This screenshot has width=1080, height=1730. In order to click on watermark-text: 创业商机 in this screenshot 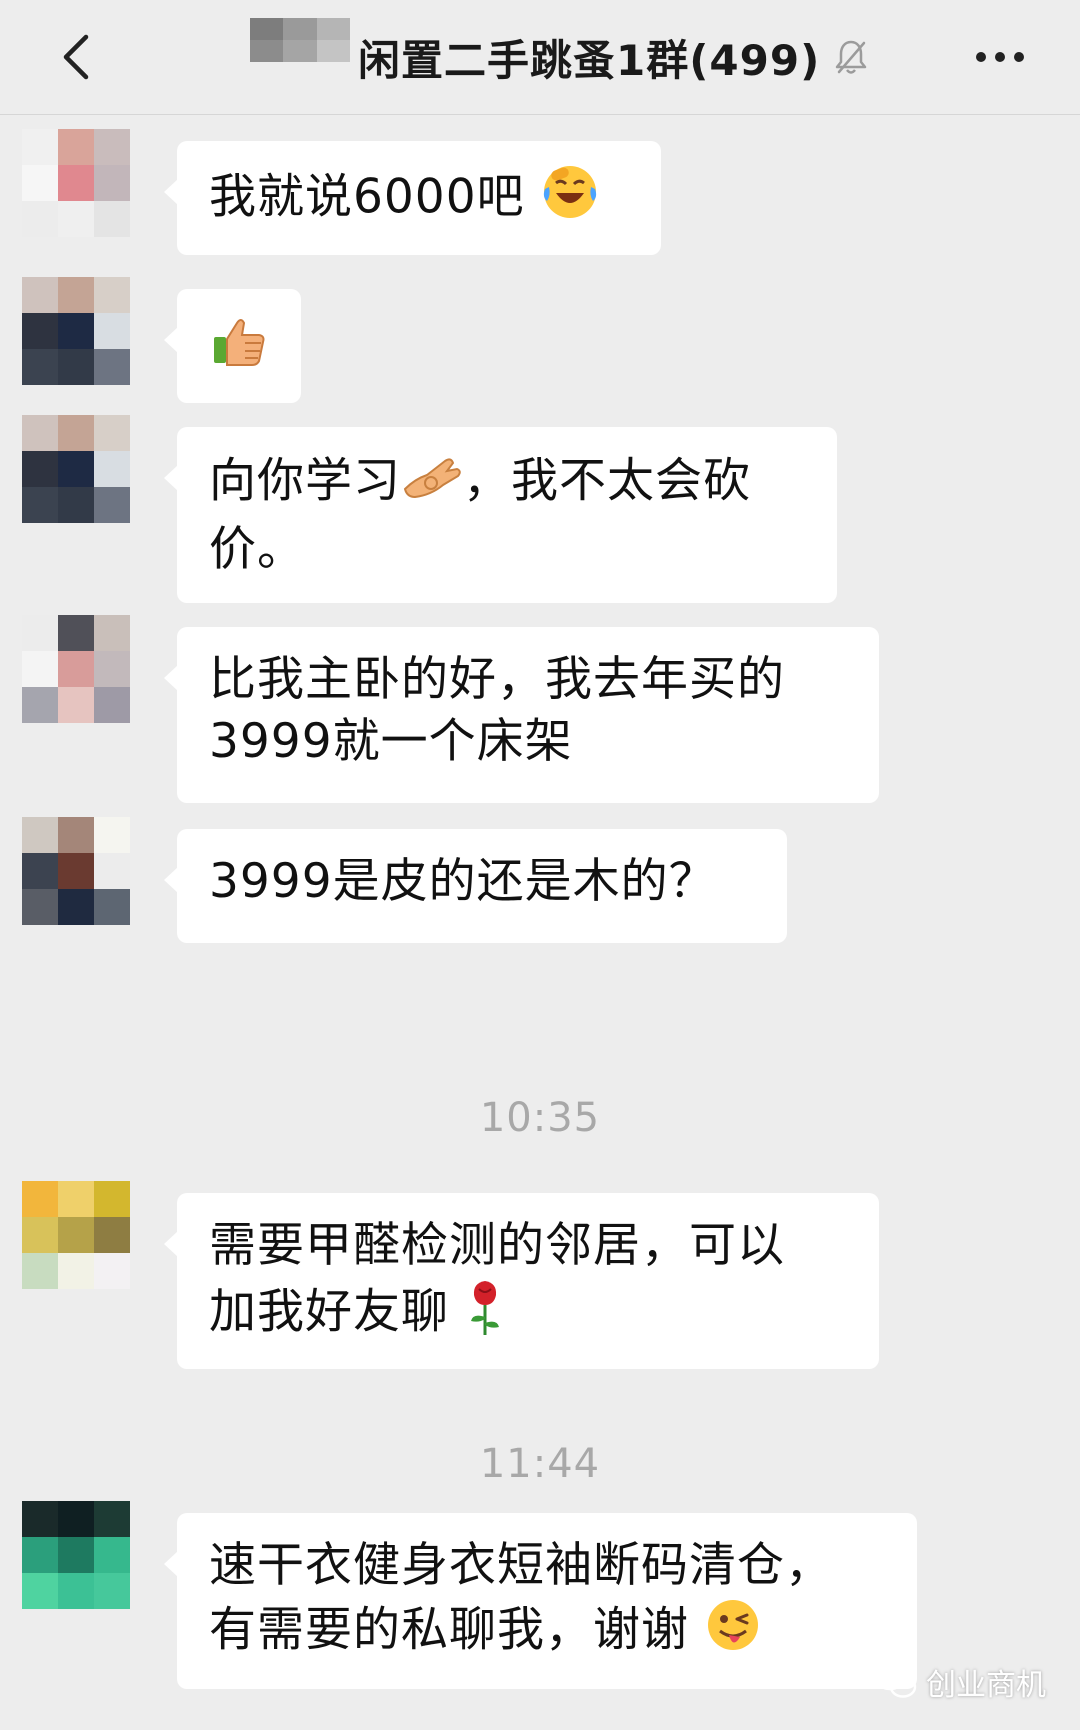, I will do `click(986, 1685)`.